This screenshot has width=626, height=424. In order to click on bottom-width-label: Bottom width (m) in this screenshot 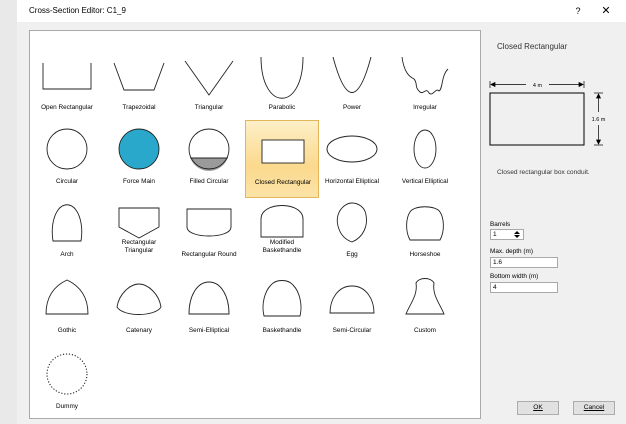, I will do `click(514, 276)`.